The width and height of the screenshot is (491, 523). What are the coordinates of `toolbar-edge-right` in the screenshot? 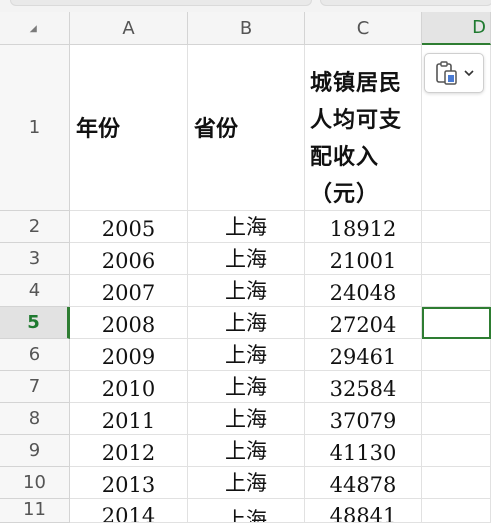 It's located at (405, 3).